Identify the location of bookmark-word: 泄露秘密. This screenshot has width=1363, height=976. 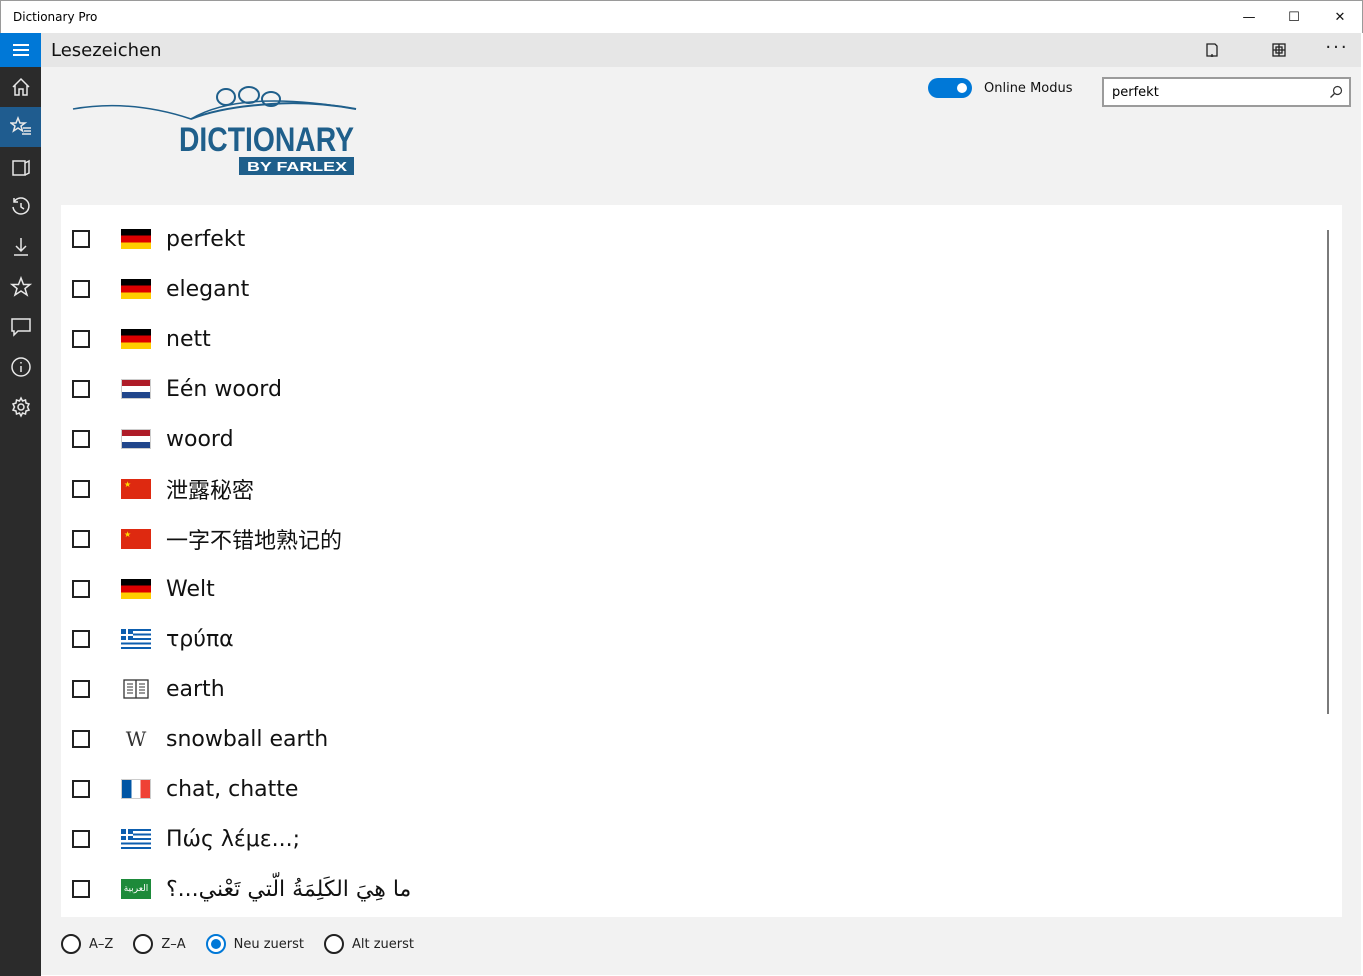
(210, 491).